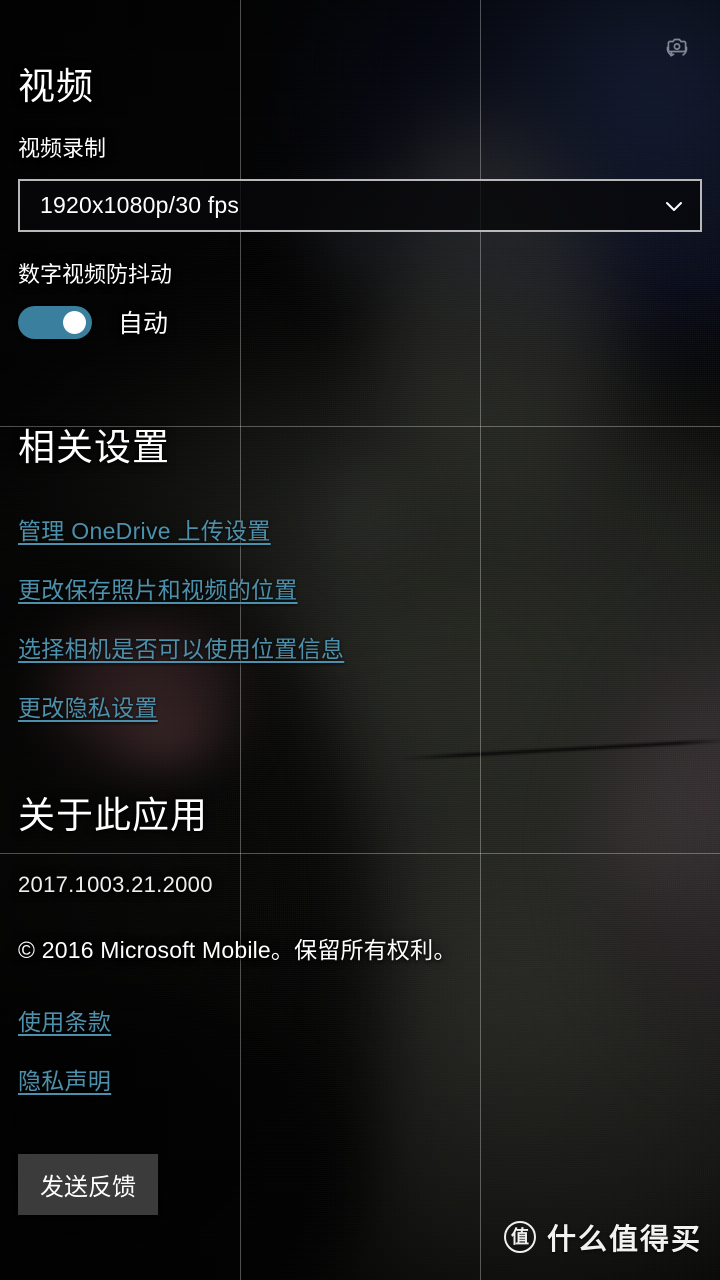 The height and width of the screenshot is (1280, 720). Describe the element at coordinates (181, 647) in the screenshot. I see `link-camera-location-permission: 选择相机是否可以使用位置信息` at that location.